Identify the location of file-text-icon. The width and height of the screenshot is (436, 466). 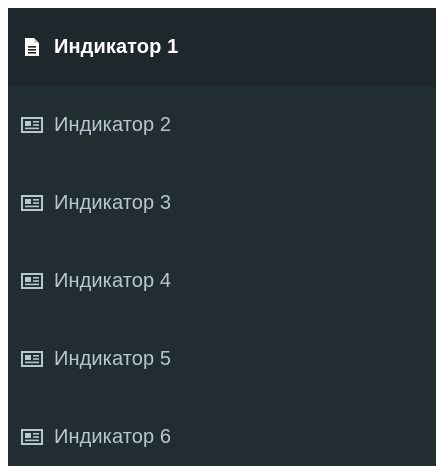
(32, 47).